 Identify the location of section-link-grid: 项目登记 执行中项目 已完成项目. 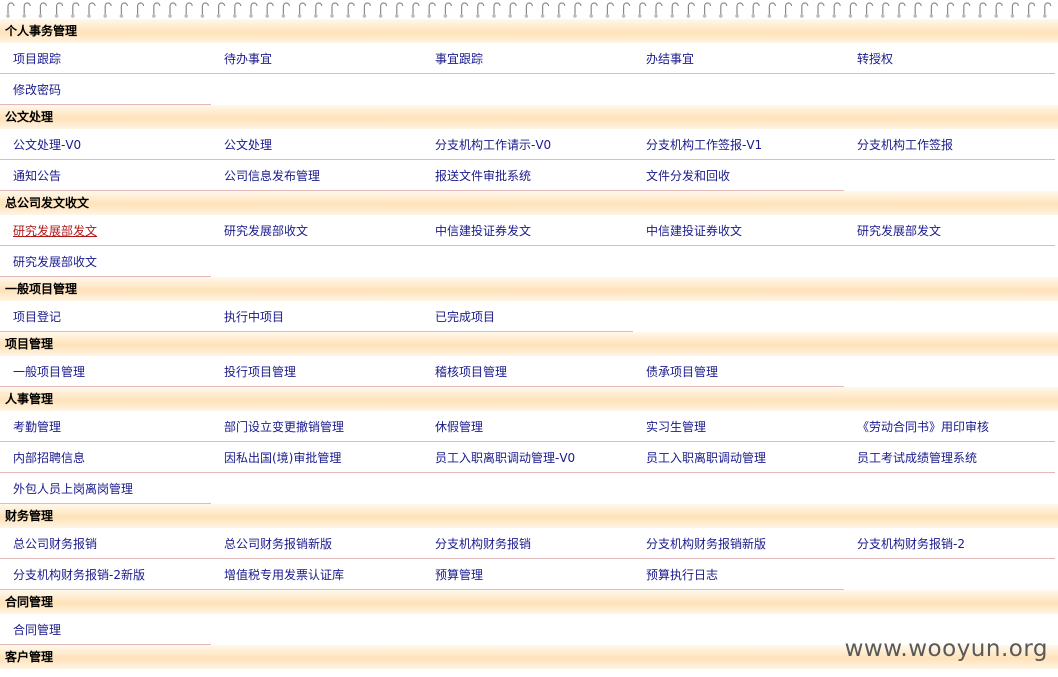
(529, 316).